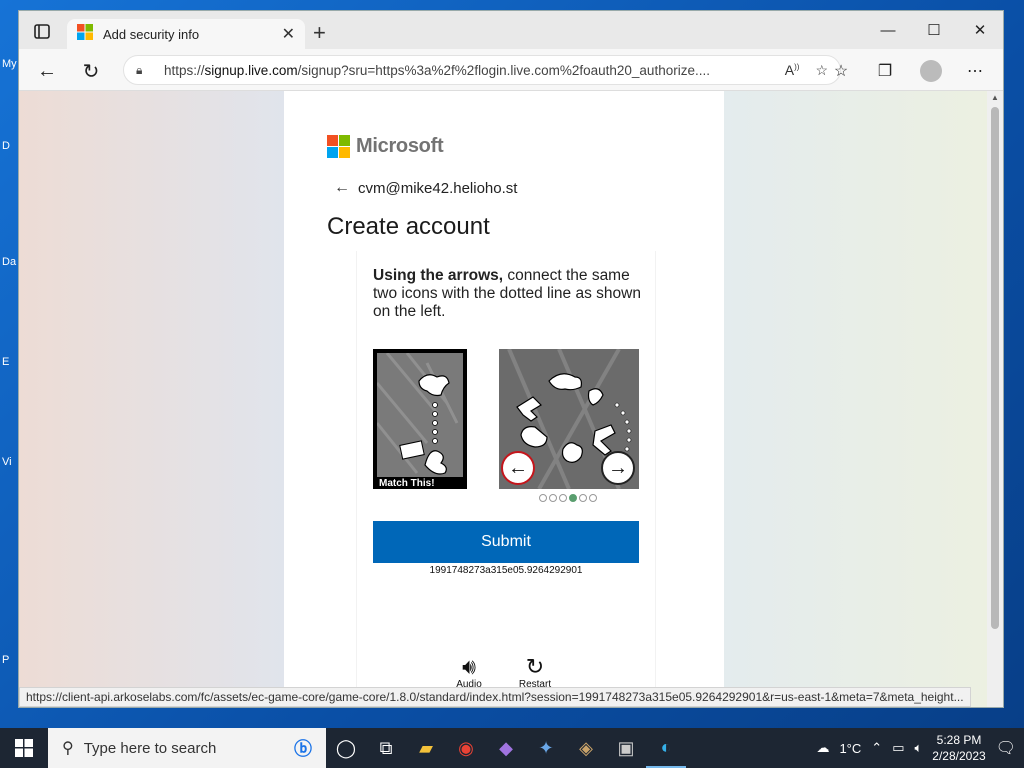 The height and width of the screenshot is (768, 1024). I want to click on task-view-icon: ⧉, so click(386, 748).